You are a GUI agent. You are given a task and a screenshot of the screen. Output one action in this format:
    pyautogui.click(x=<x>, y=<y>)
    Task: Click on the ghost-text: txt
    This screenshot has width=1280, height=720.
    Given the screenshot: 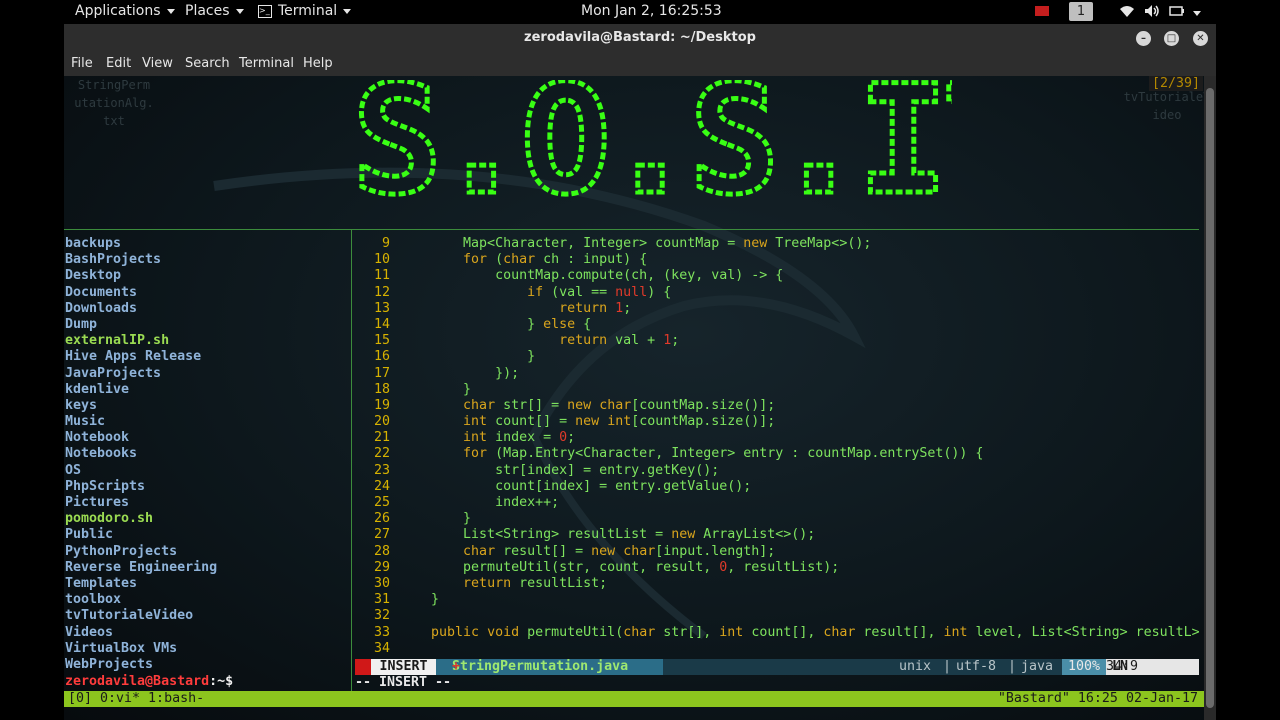 What is the action you would take?
    pyautogui.click(x=114, y=121)
    